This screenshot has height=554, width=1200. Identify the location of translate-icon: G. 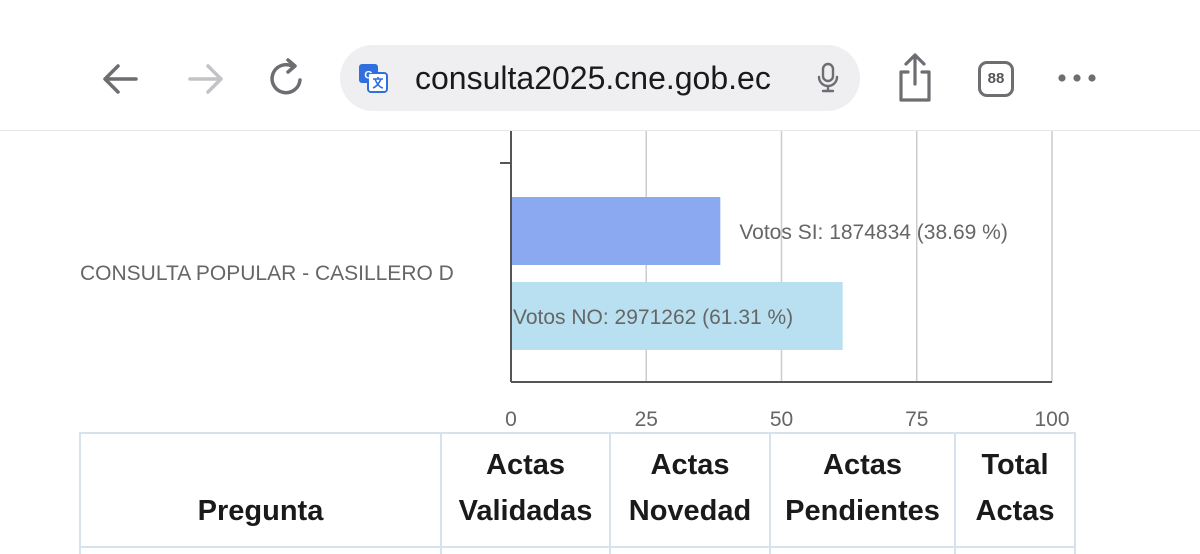
(373, 78).